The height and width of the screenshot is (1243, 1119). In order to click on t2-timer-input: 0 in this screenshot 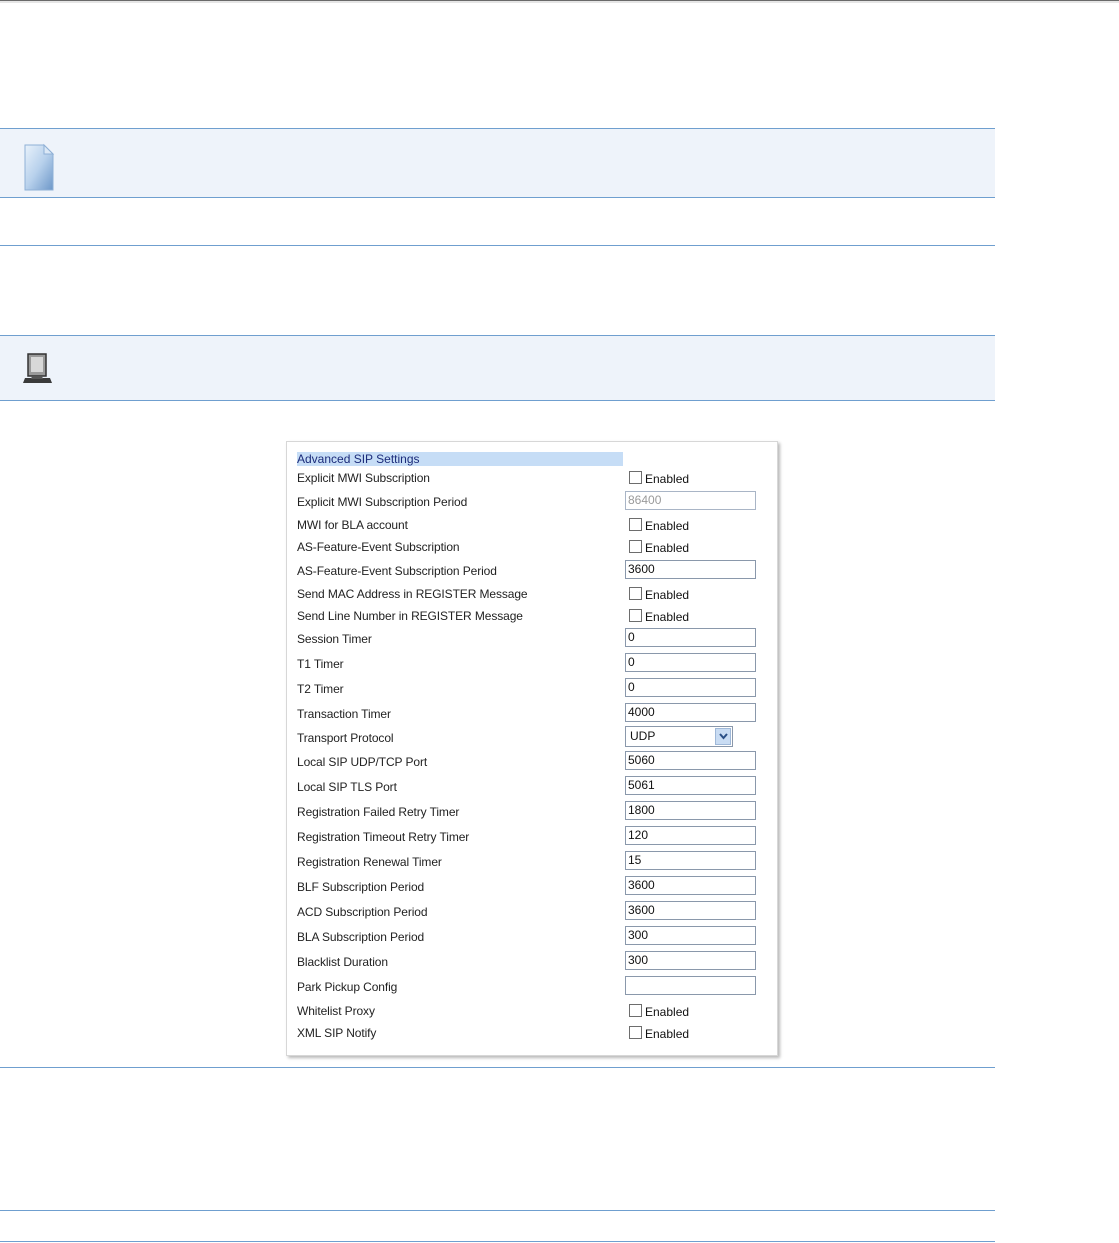, I will do `click(690, 687)`.